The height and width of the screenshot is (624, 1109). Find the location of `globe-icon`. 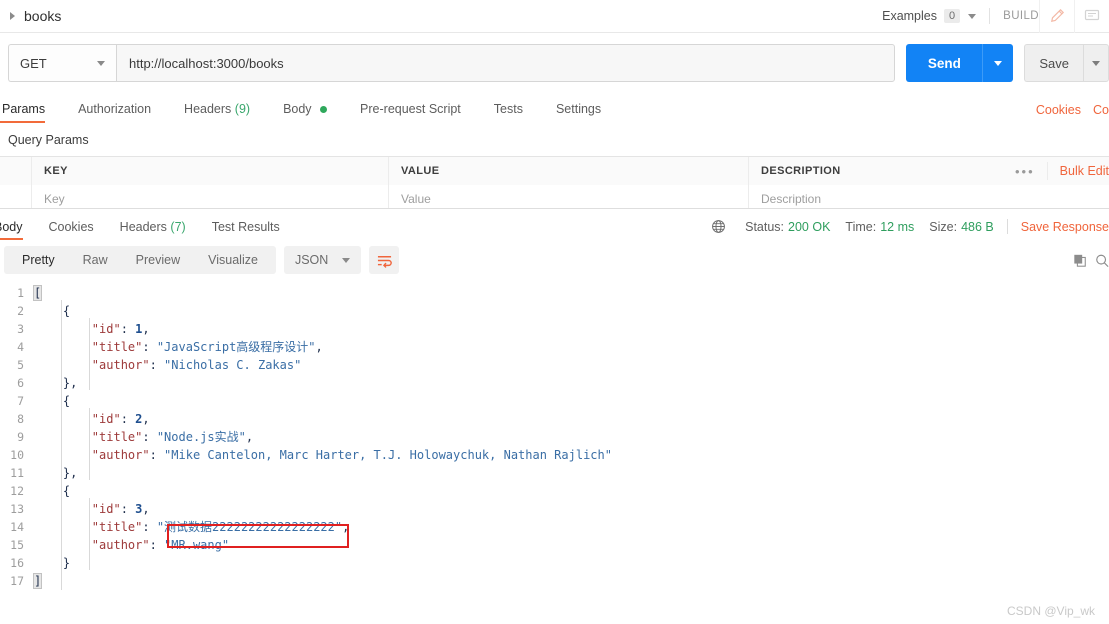

globe-icon is located at coordinates (719, 226).